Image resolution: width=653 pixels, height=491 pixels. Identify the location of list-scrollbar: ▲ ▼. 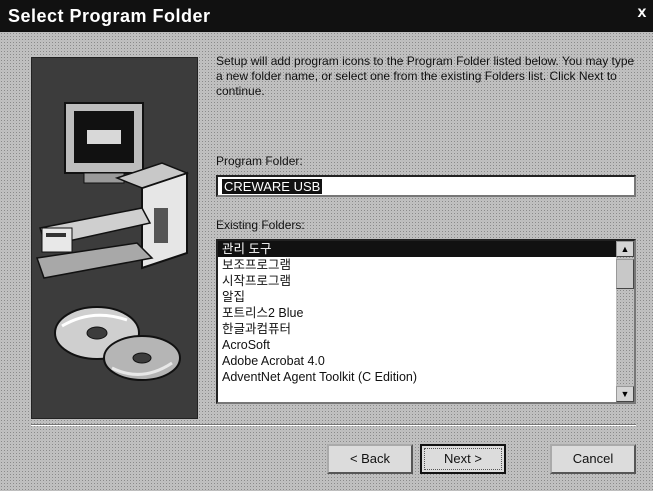
(625, 321).